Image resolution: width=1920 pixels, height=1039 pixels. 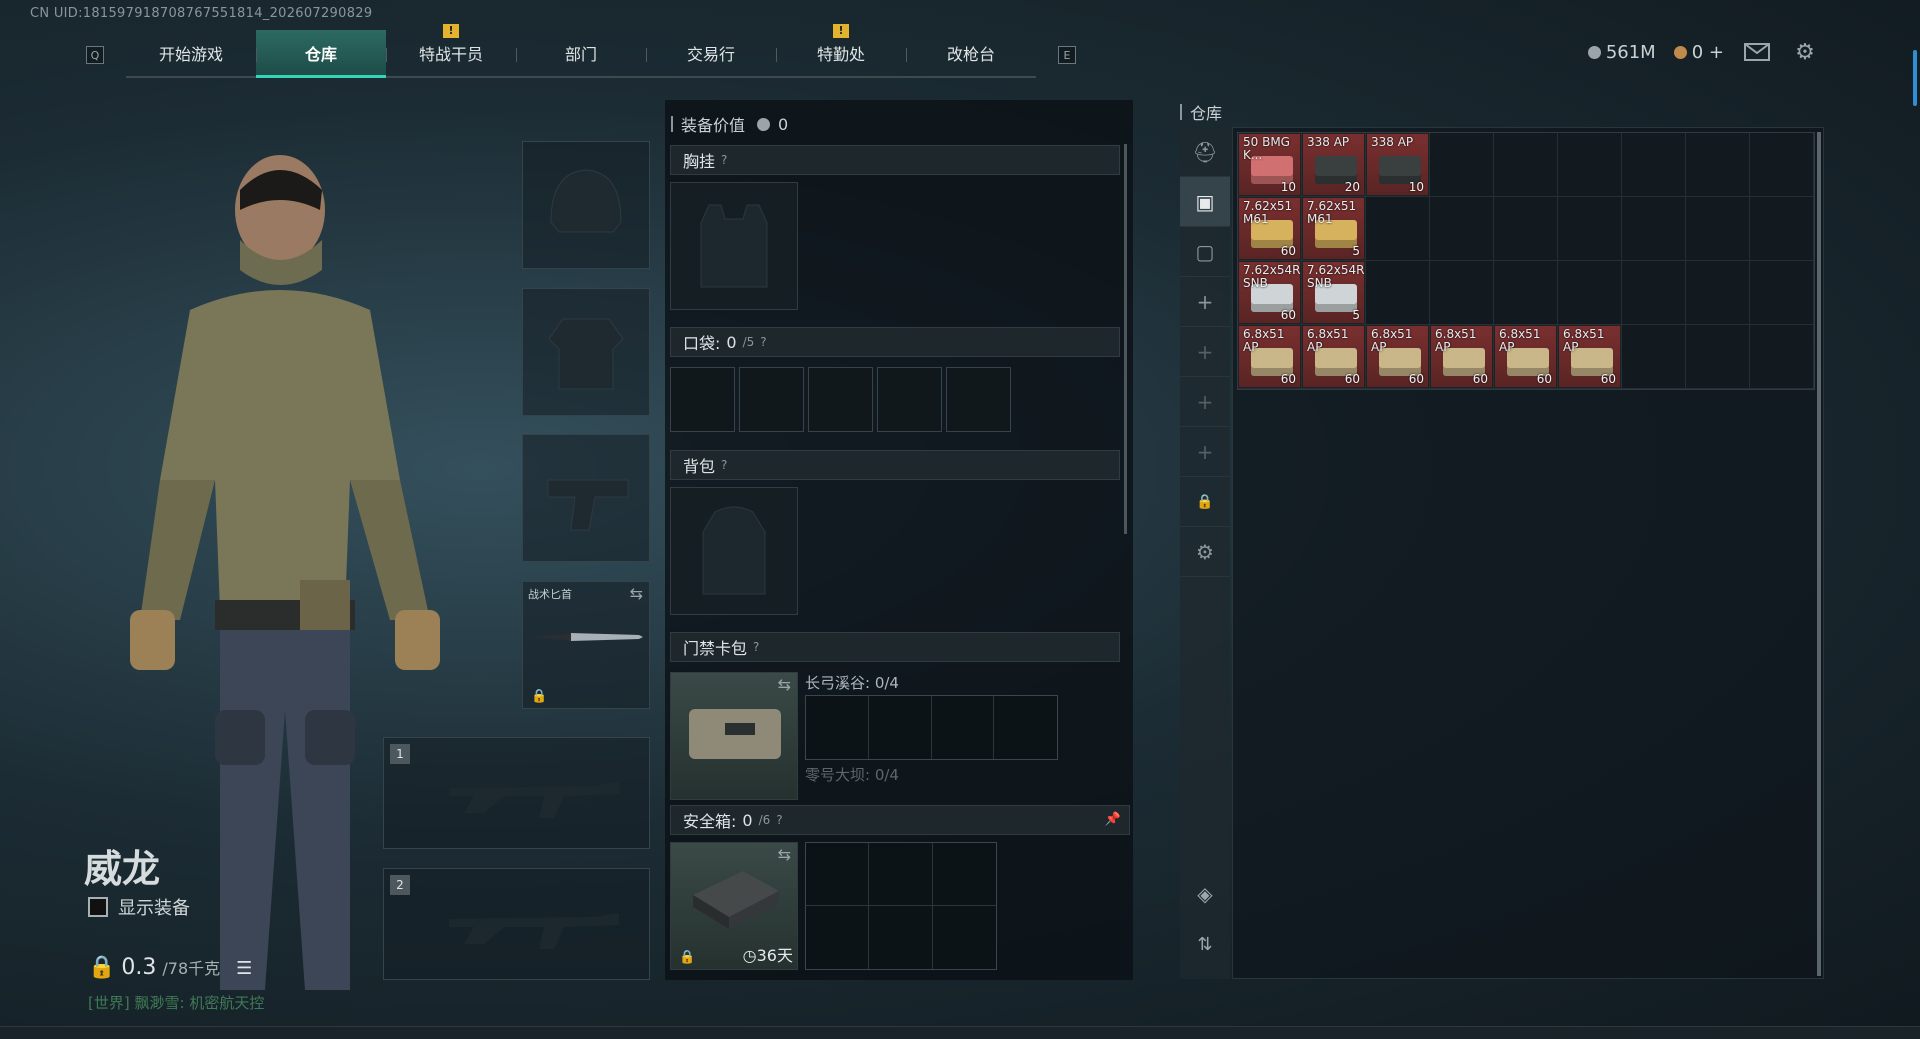 What do you see at coordinates (176, 1002) in the screenshot?
I see `world-chat: [世界] 飘渺雪: 机密航天控` at bounding box center [176, 1002].